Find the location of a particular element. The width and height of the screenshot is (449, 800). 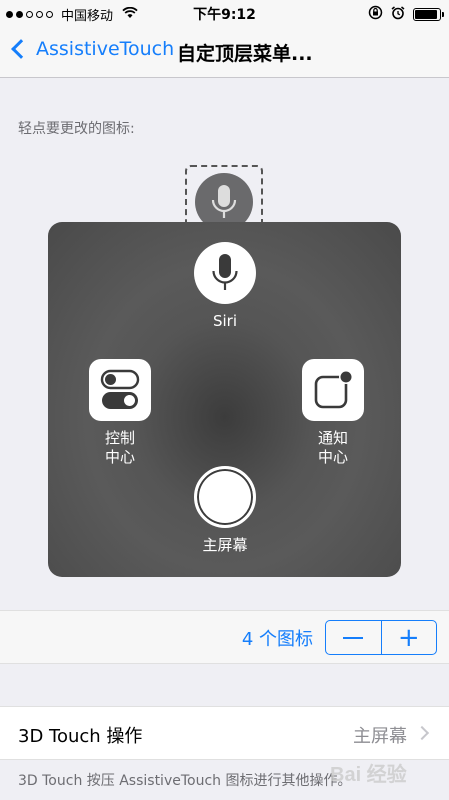

3d-touch-action-row: 3D Touch 操作 主屏幕 is located at coordinates (224, 733).